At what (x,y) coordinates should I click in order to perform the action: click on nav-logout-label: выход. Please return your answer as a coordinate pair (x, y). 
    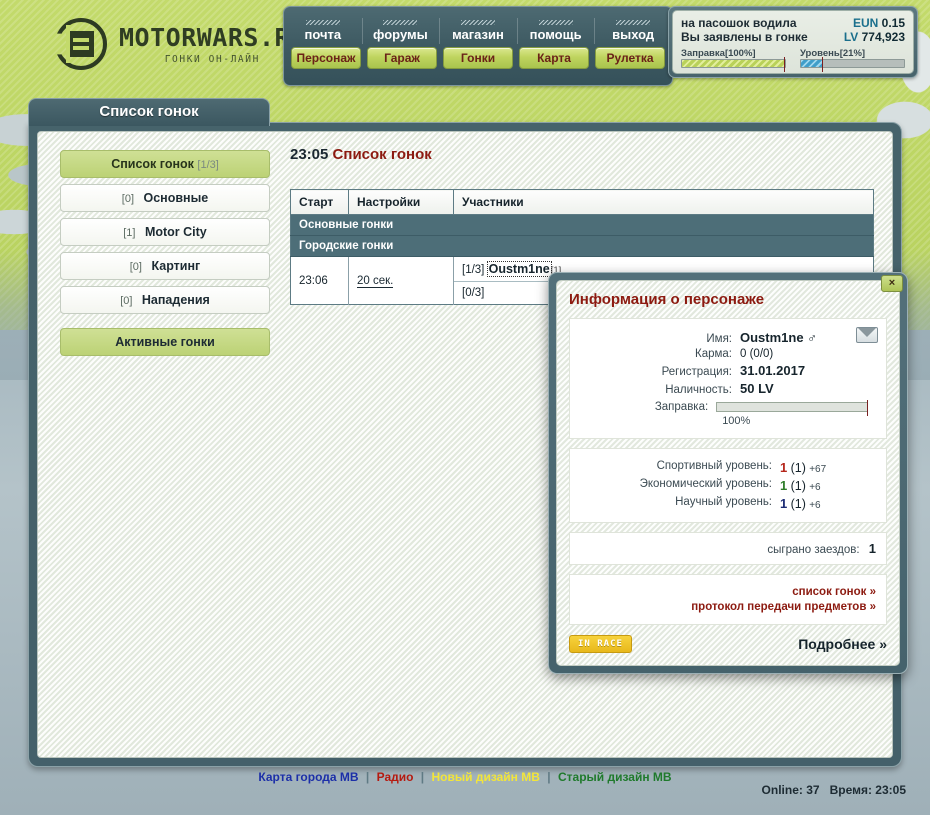
    Looking at the image, I should click on (633, 34).